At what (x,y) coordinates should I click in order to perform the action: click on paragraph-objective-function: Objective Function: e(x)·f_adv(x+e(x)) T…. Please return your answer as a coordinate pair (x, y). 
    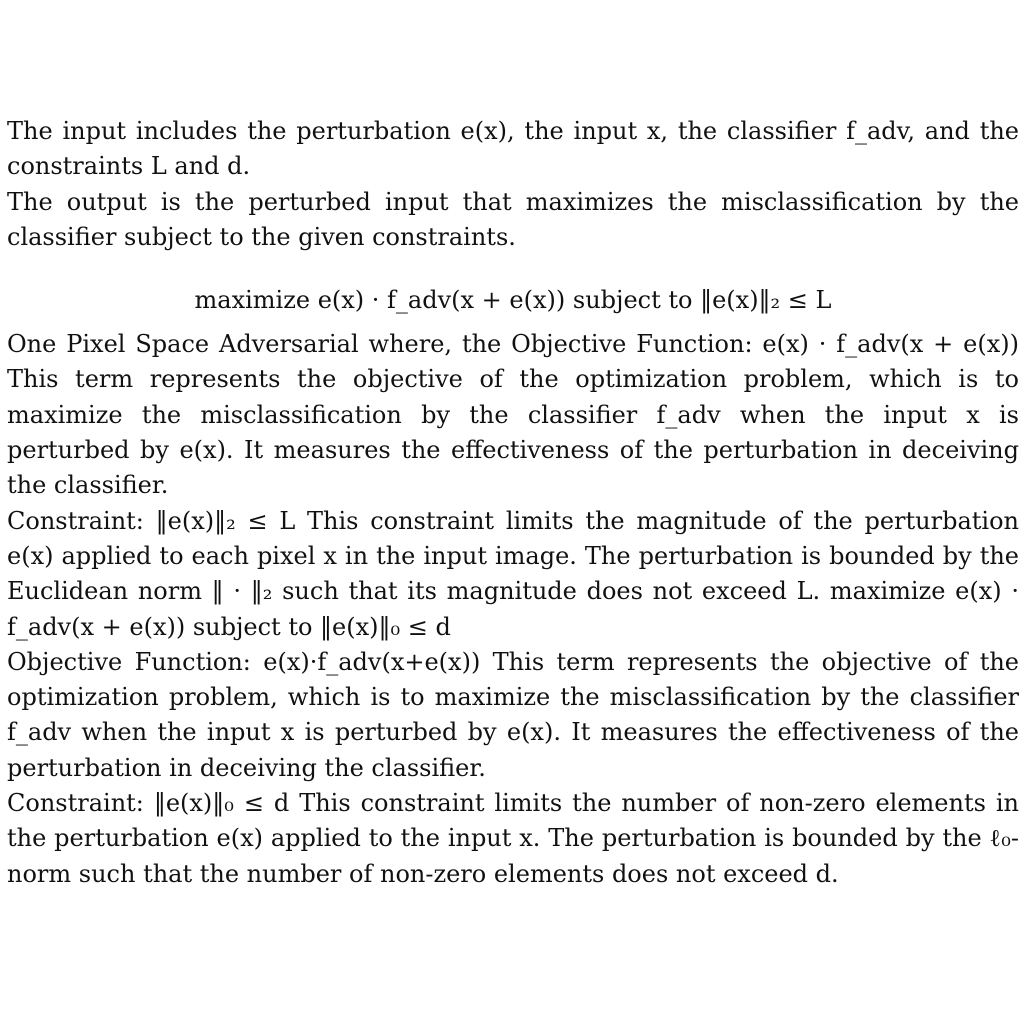
    Looking at the image, I should click on (513, 714).